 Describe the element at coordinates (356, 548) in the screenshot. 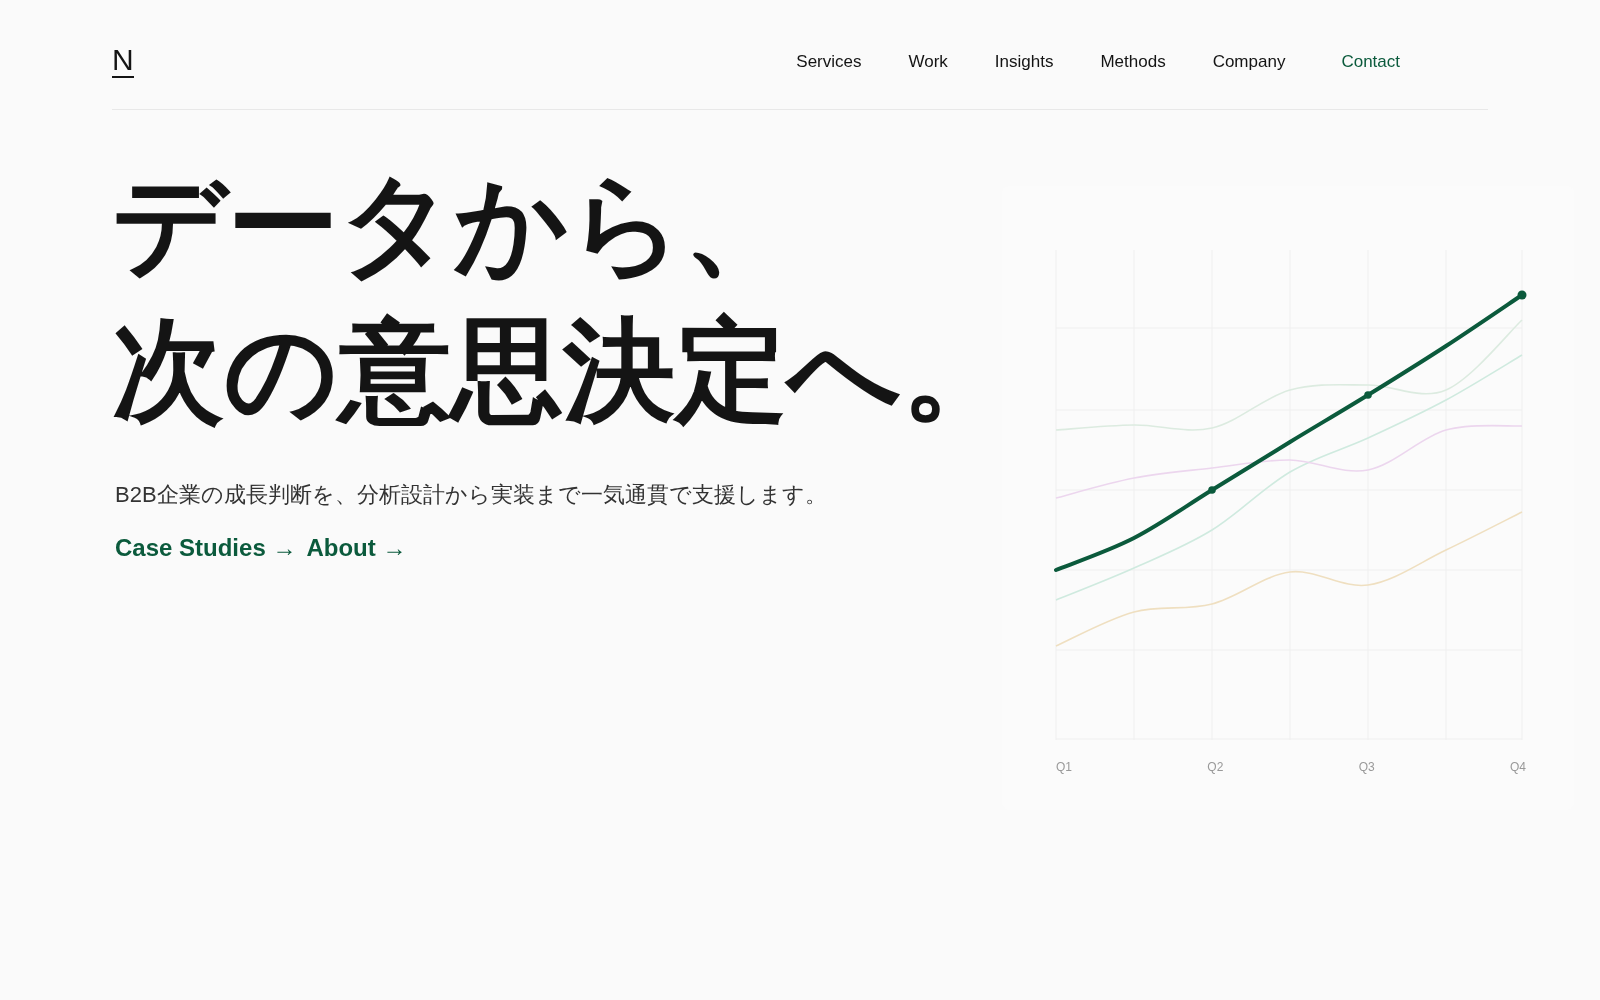

I see `text-link: About →` at that location.